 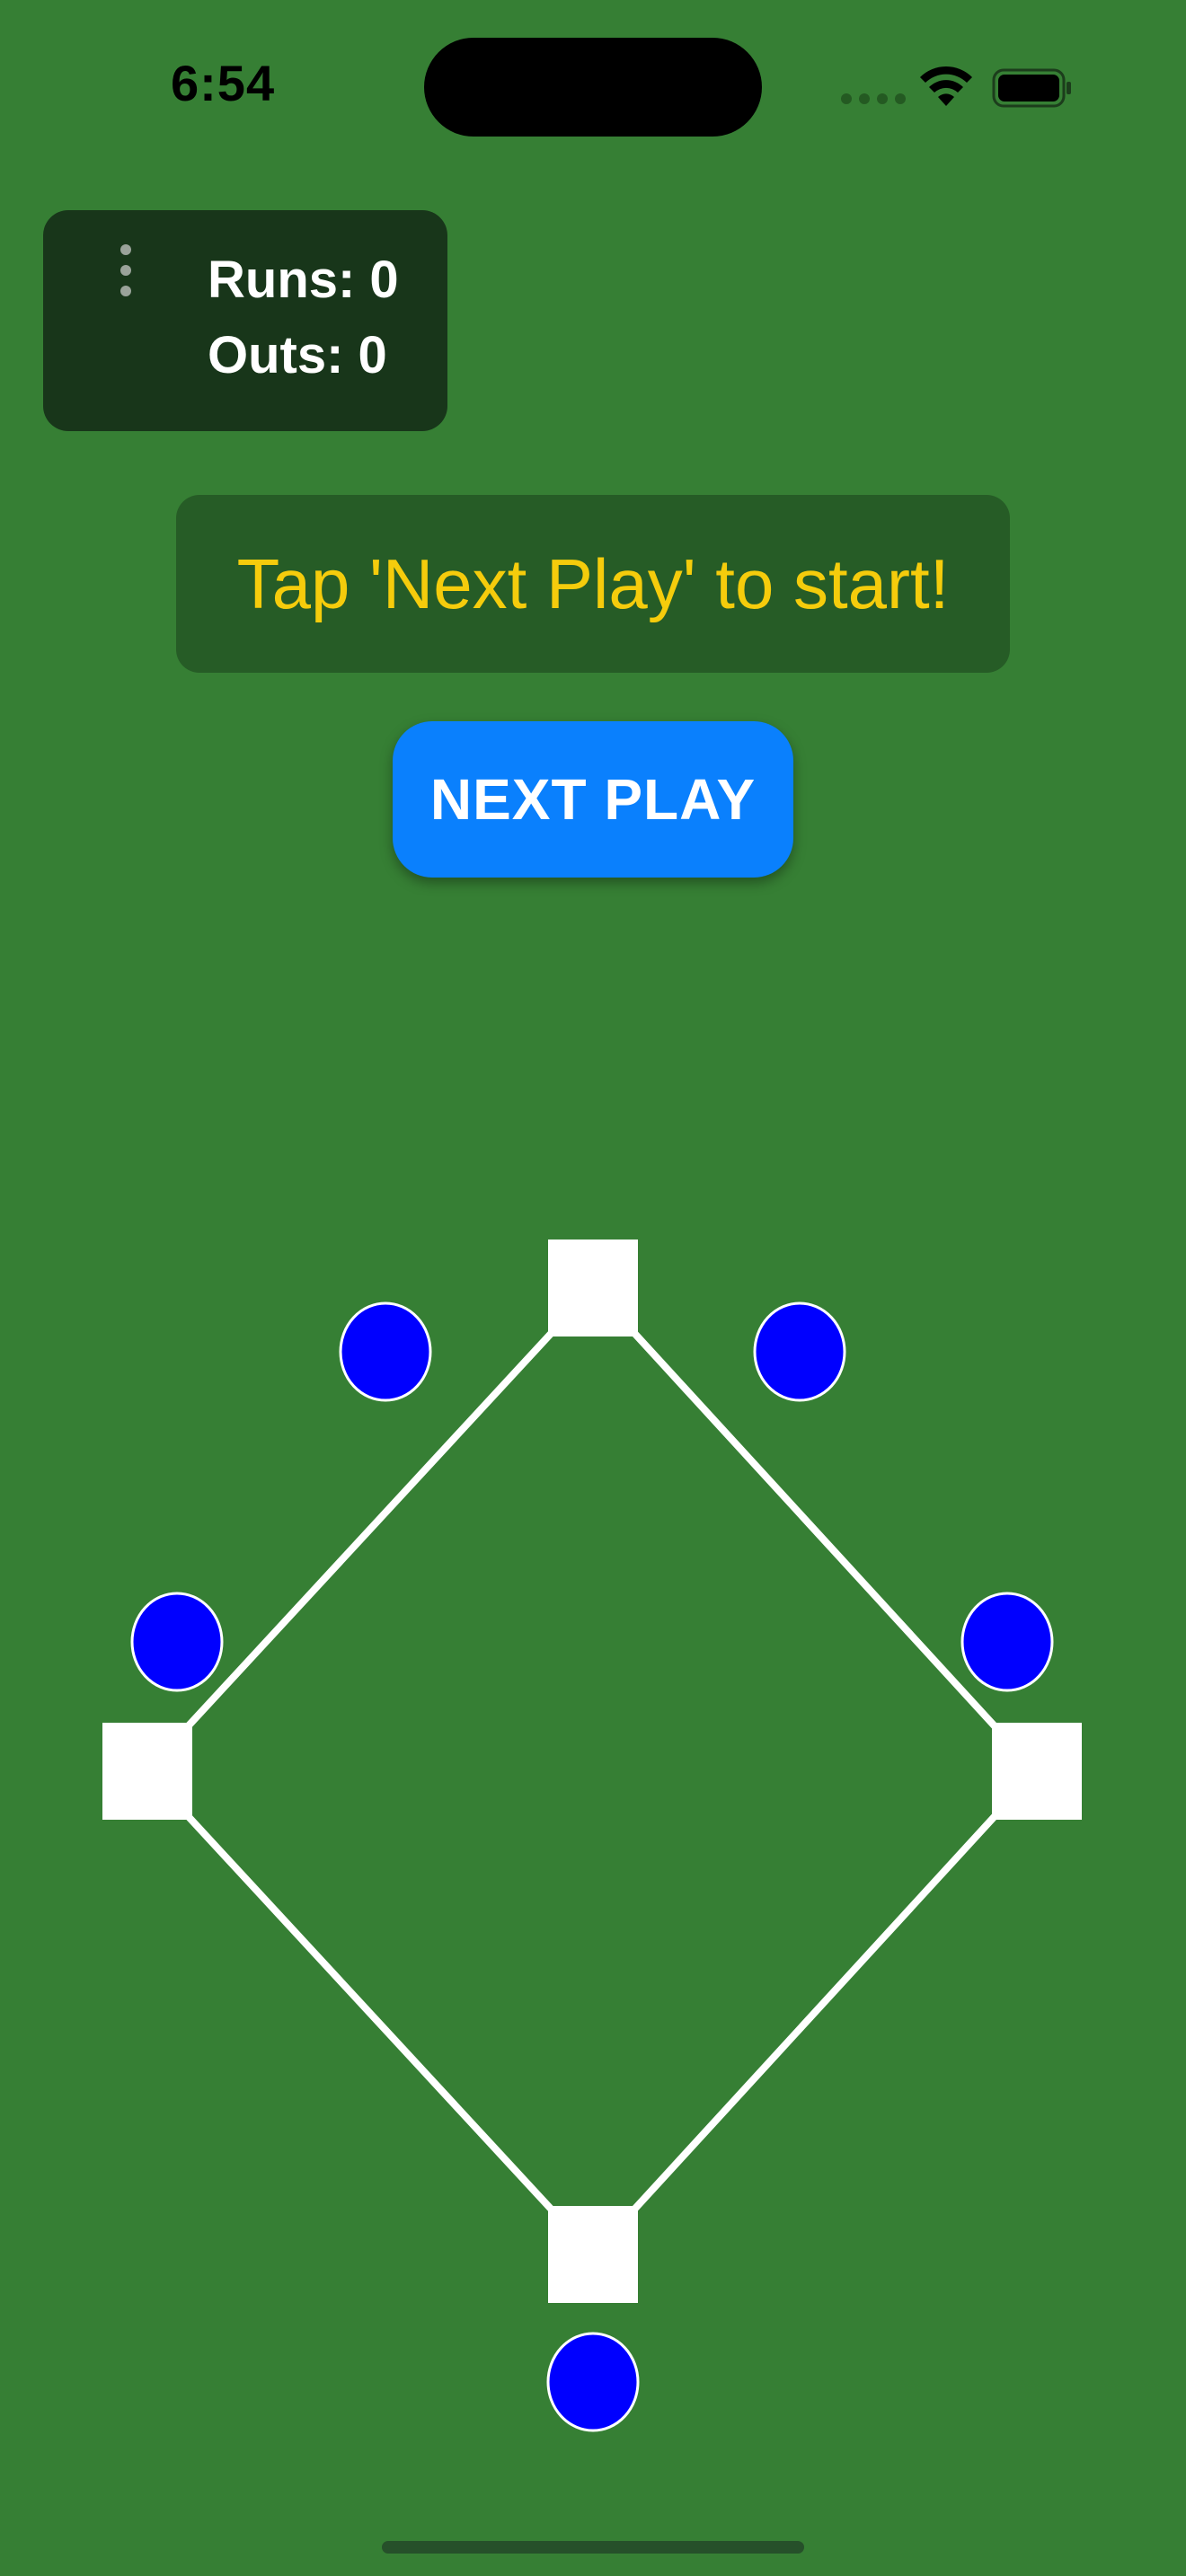 I want to click on home-indicator, so click(x=593, y=2547).